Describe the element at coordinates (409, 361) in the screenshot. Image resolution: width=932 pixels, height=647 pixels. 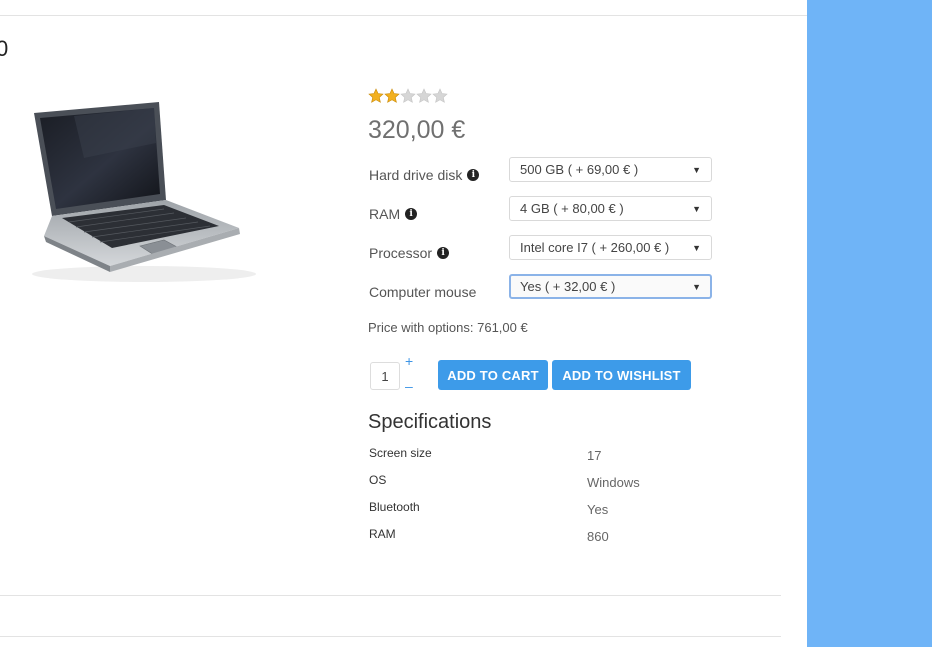
I see `quantity-increase-button: +` at that location.